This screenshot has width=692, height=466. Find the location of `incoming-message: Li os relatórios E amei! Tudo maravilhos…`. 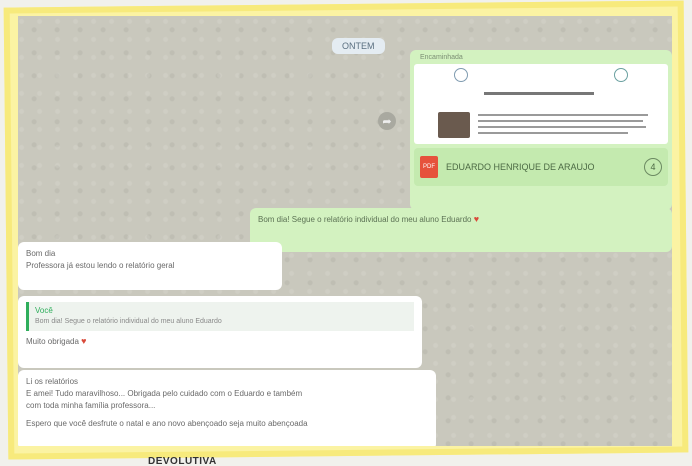

incoming-message: Li os relatórios E amei! Tudo maravilhos… is located at coordinates (227, 408).